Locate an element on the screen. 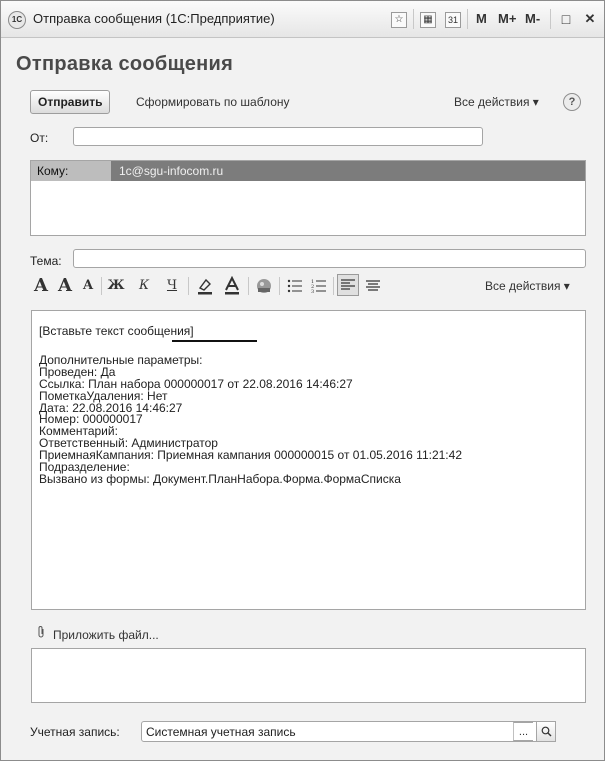 Image resolution: width=605 pixels, height=761 pixels. account-value: Системная учетная запись is located at coordinates (221, 732).